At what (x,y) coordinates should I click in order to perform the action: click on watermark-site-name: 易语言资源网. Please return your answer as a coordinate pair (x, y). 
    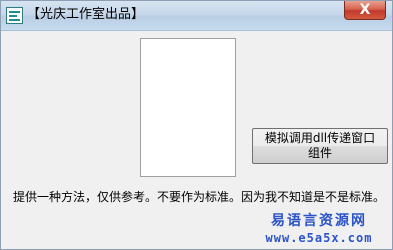
    Looking at the image, I should click on (319, 221).